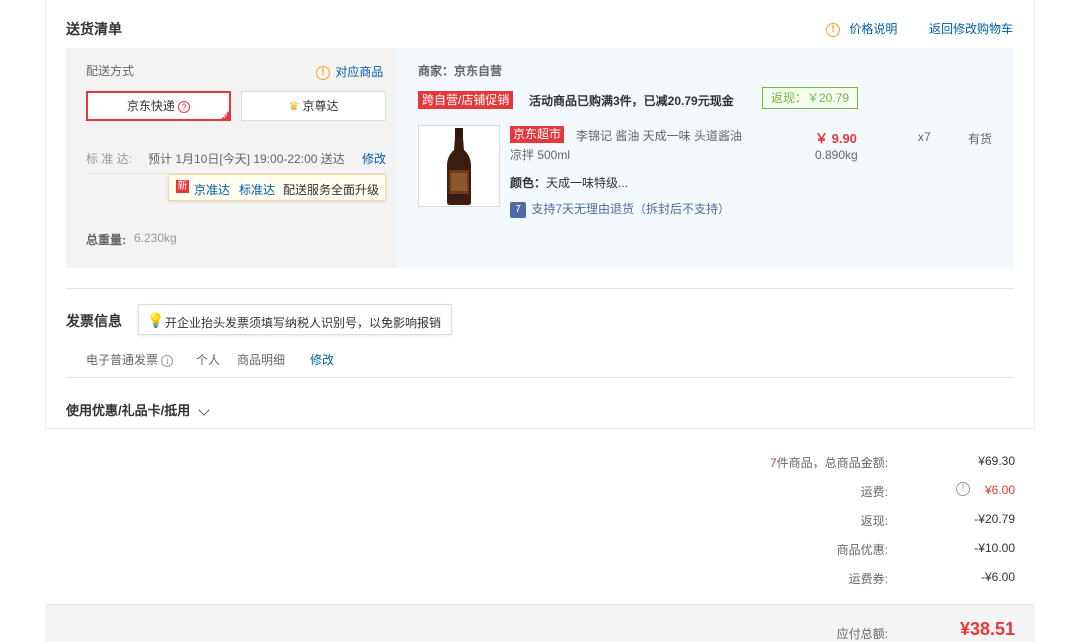 This screenshot has width=1092, height=642. What do you see at coordinates (359, 72) in the screenshot?
I see `related-goods-label: 对应商品` at bounding box center [359, 72].